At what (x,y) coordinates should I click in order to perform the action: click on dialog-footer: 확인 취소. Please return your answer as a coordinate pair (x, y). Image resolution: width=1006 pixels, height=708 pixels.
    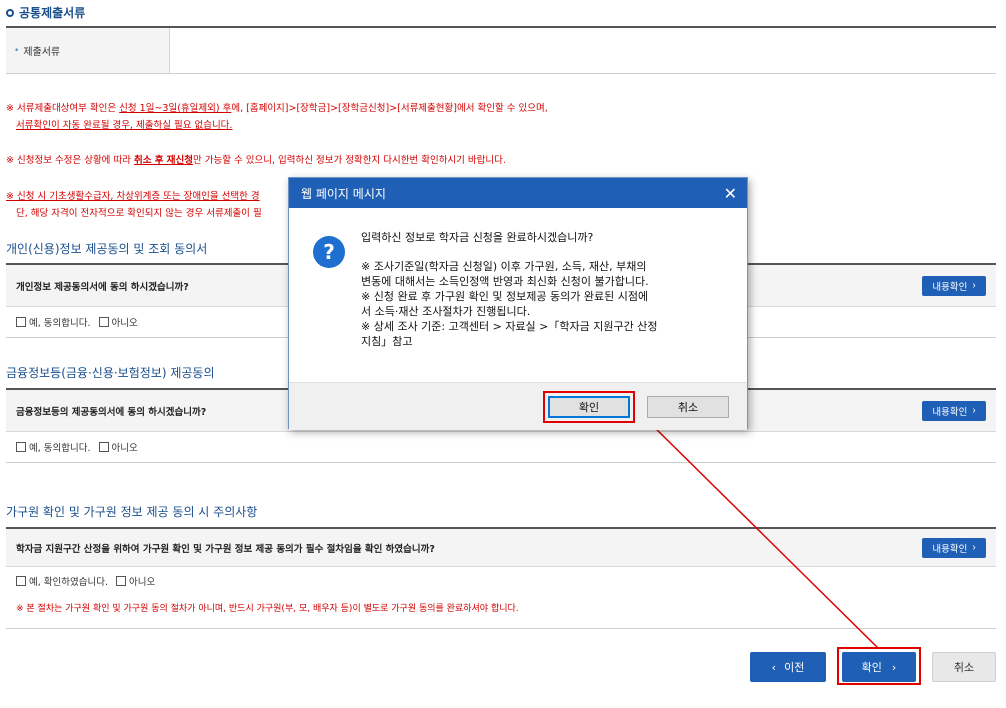
    Looking at the image, I should click on (518, 406).